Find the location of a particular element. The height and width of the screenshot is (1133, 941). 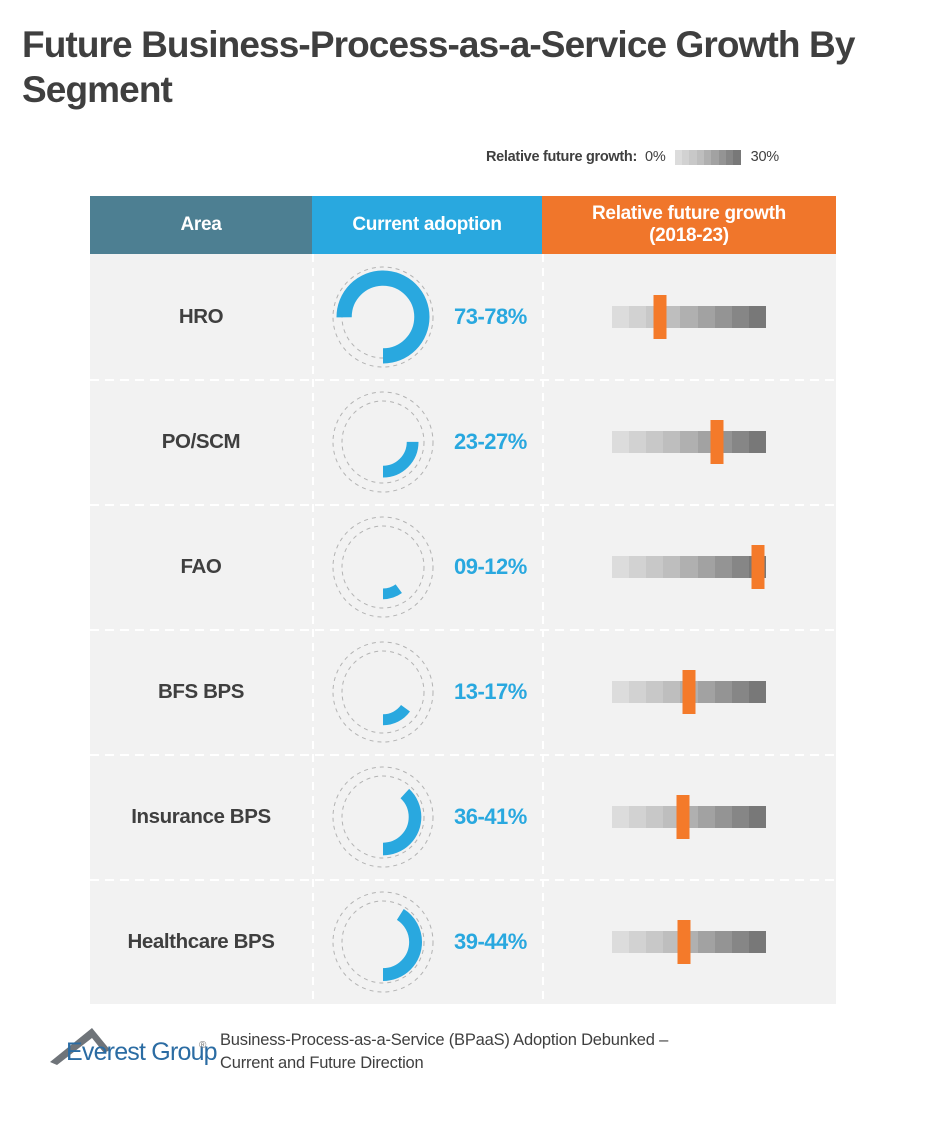

footer-caption-line2: Current and Future Direction is located at coordinates (322, 1063).